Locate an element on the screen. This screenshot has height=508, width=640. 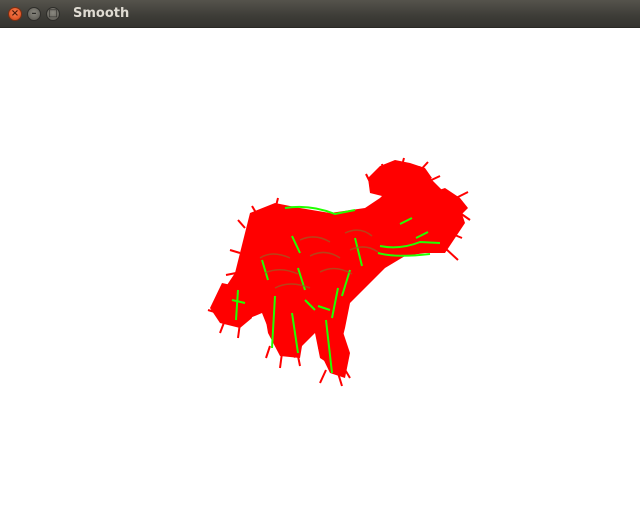
minimize-icon: – is located at coordinates (34, 13).